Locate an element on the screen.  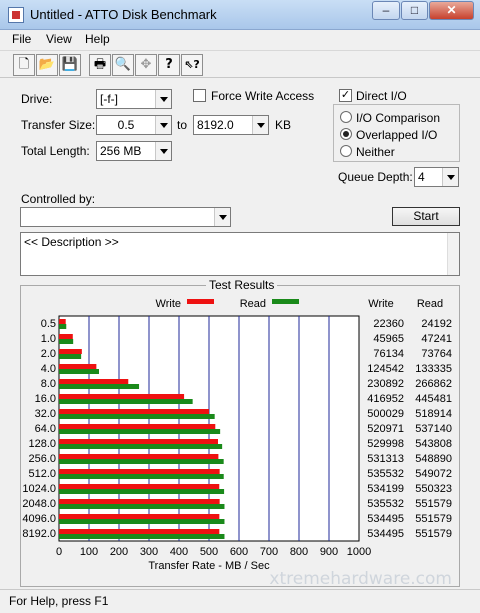
write-value: 22360 is located at coordinates (388, 324).